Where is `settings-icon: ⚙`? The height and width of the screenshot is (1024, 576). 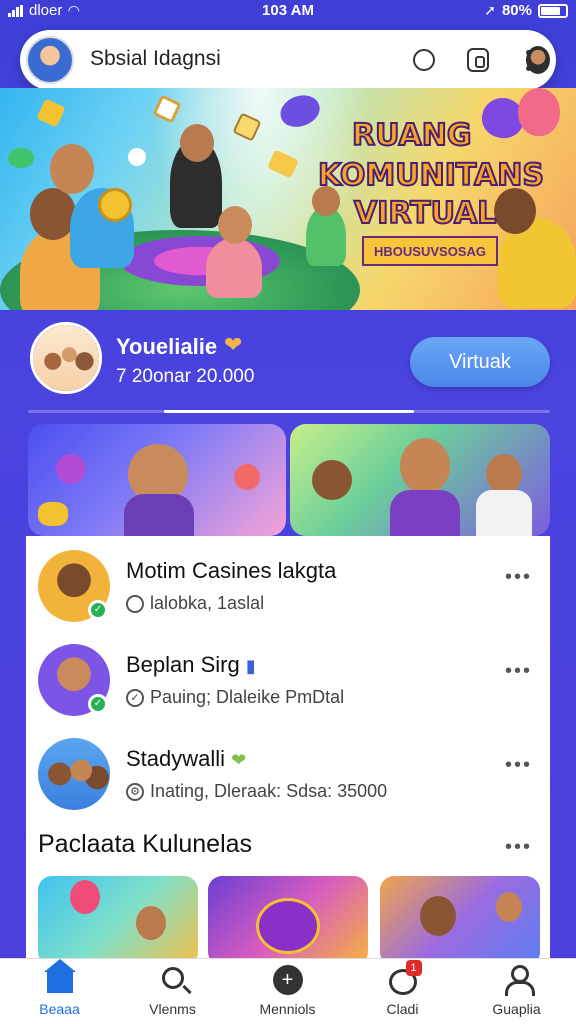
settings-icon: ⚙ is located at coordinates (135, 791).